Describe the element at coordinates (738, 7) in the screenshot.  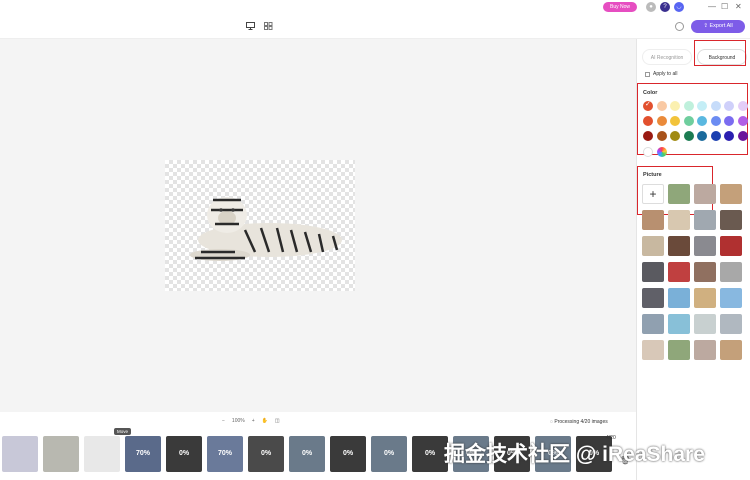
I see `close-icon: ✕` at that location.